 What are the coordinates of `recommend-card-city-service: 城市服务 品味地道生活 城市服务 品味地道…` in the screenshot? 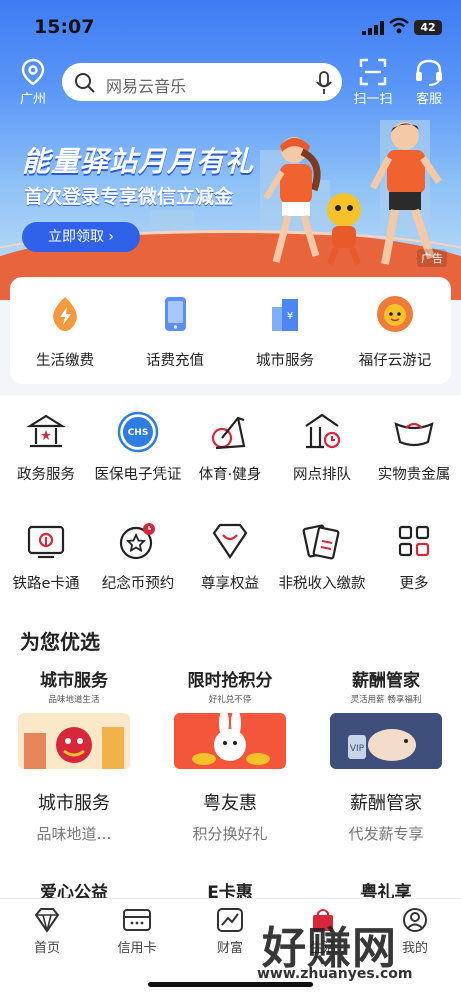 It's located at (74, 755).